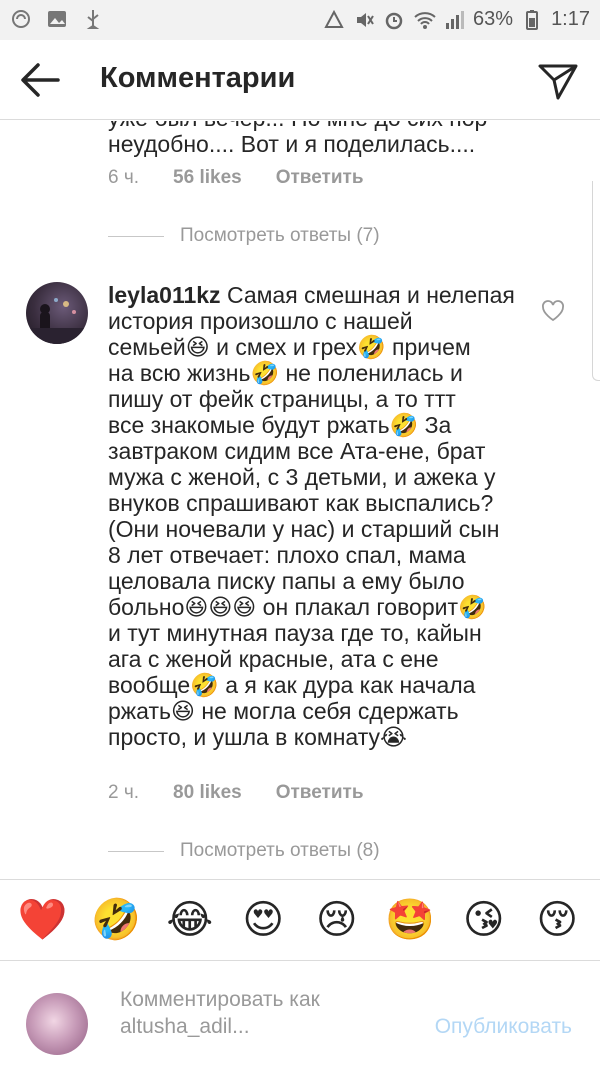 This screenshot has width=600, height=1066. I want to click on comment-line: пишу от фейк страницы, а то ттт, so click(282, 399).